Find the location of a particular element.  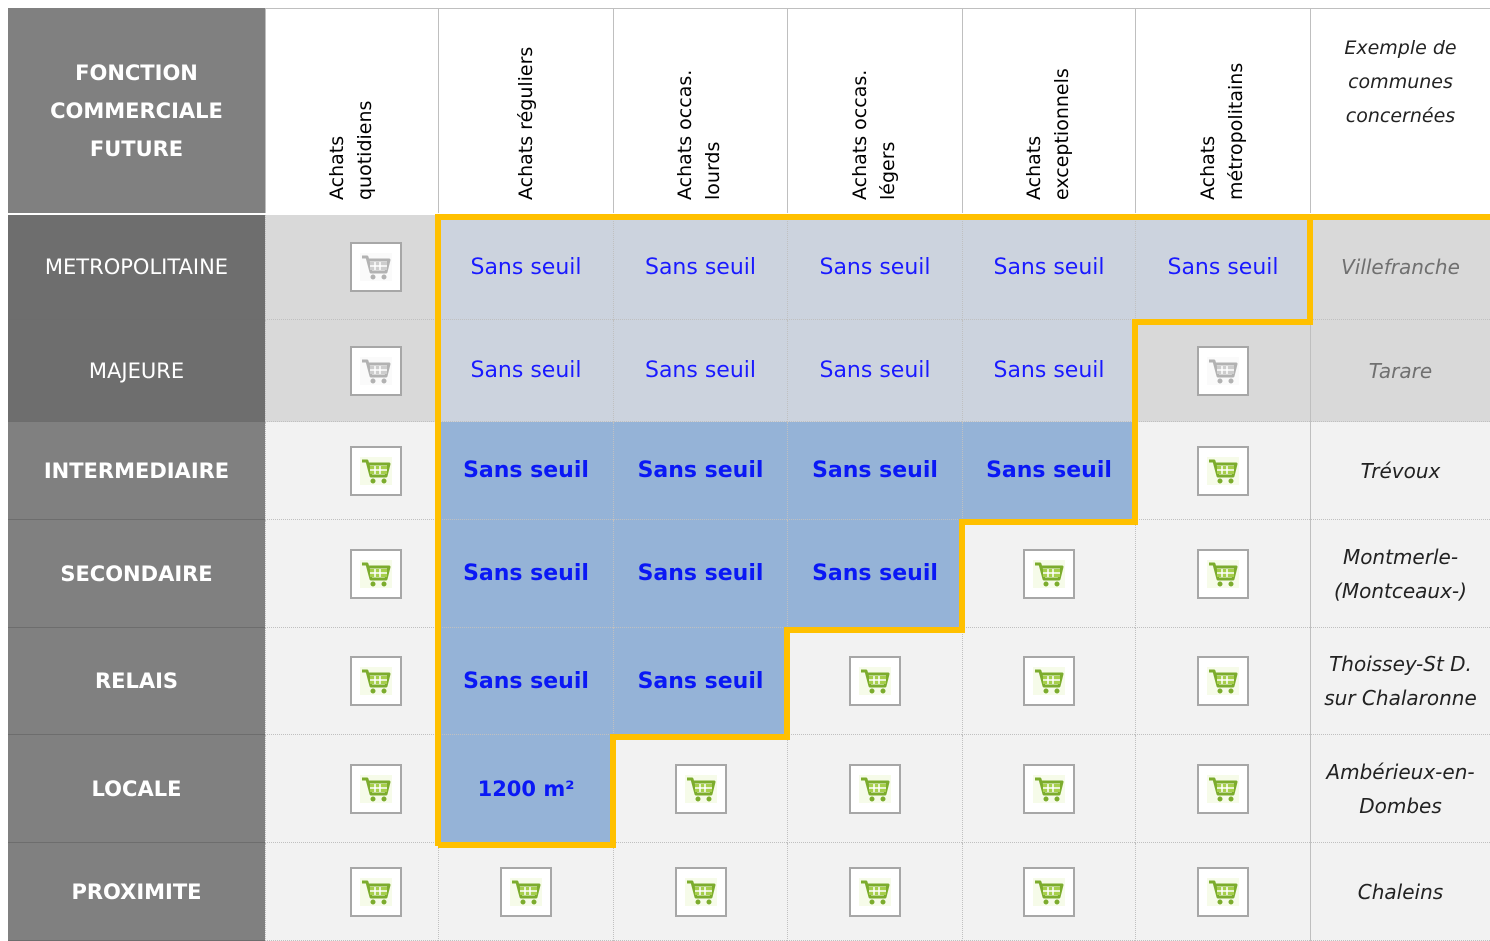

function-header-label: FONCTION COMMERCIALE FUTURE is located at coordinates (136, 110).